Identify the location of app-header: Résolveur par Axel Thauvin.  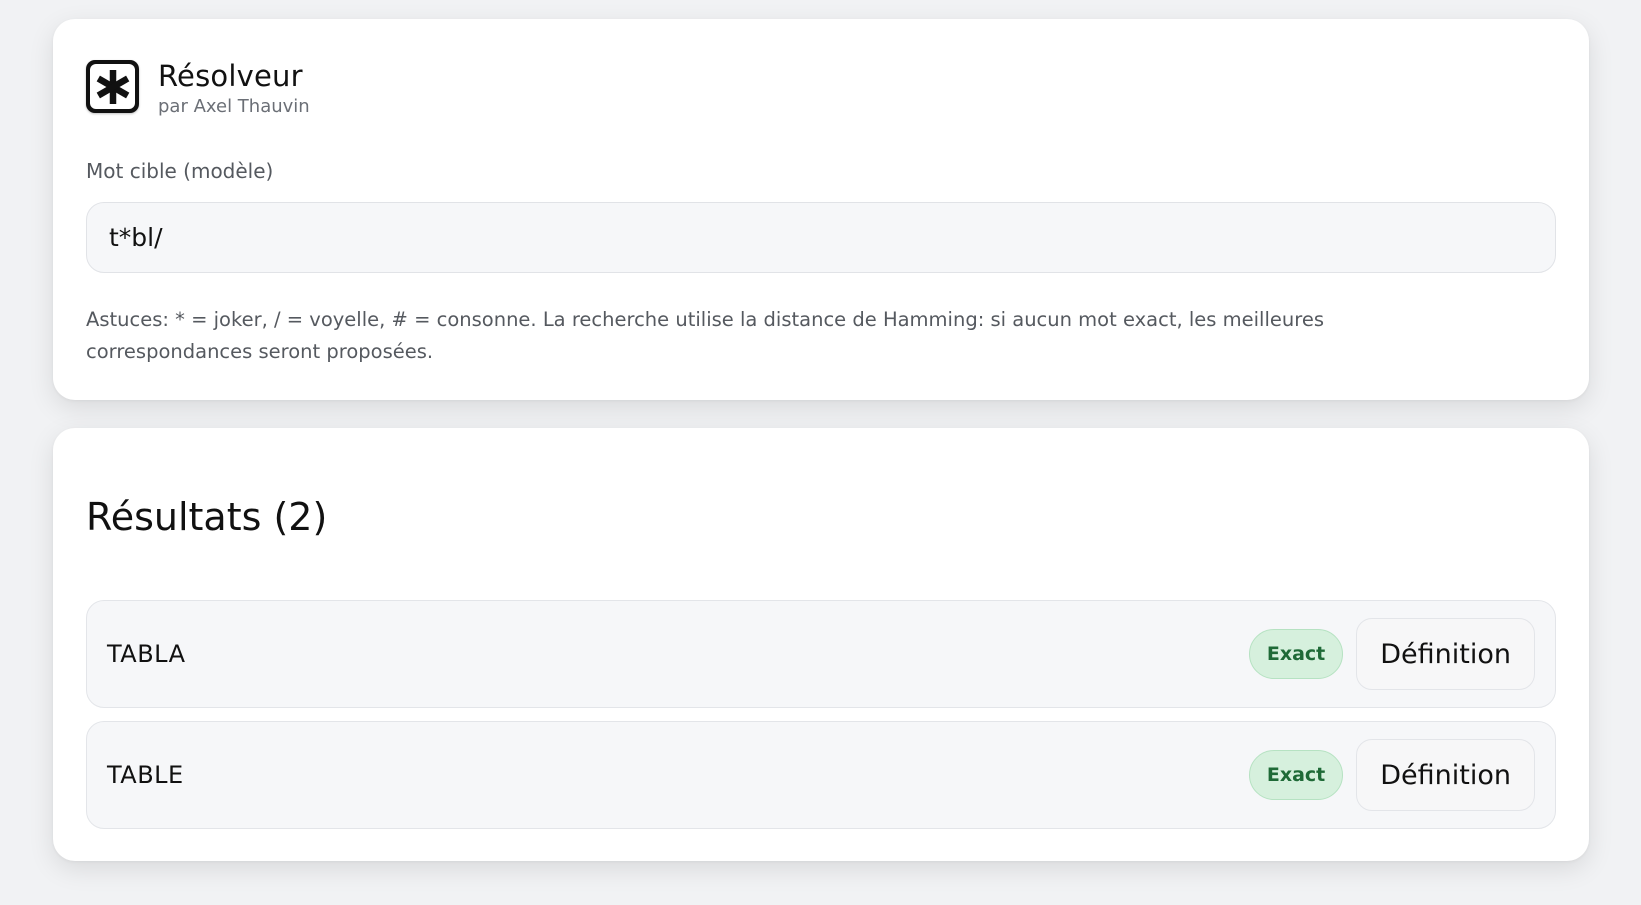
(198, 88).